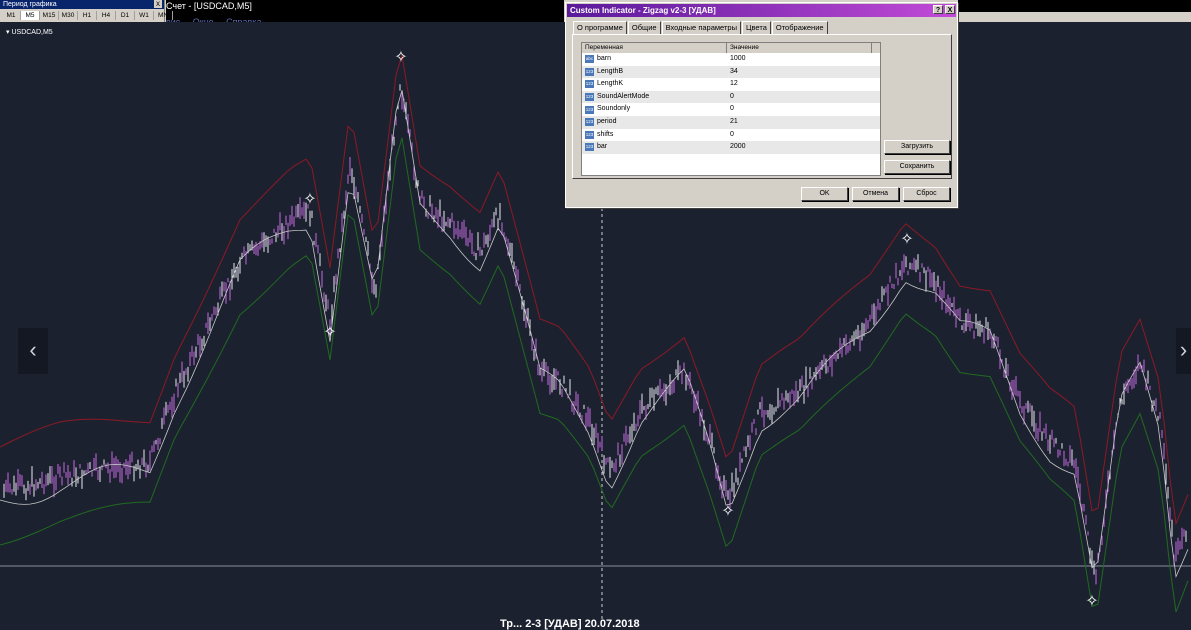 This screenshot has width=1191, height=630. What do you see at coordinates (1183, 351) in the screenshot?
I see `next-arrow-icon: ›` at bounding box center [1183, 351].